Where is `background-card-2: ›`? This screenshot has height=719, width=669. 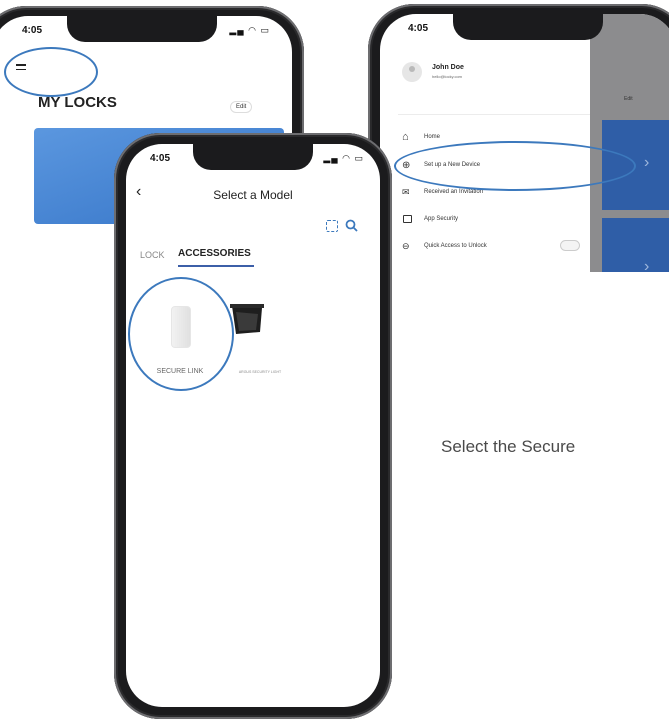 background-card-2: › is located at coordinates (635, 245).